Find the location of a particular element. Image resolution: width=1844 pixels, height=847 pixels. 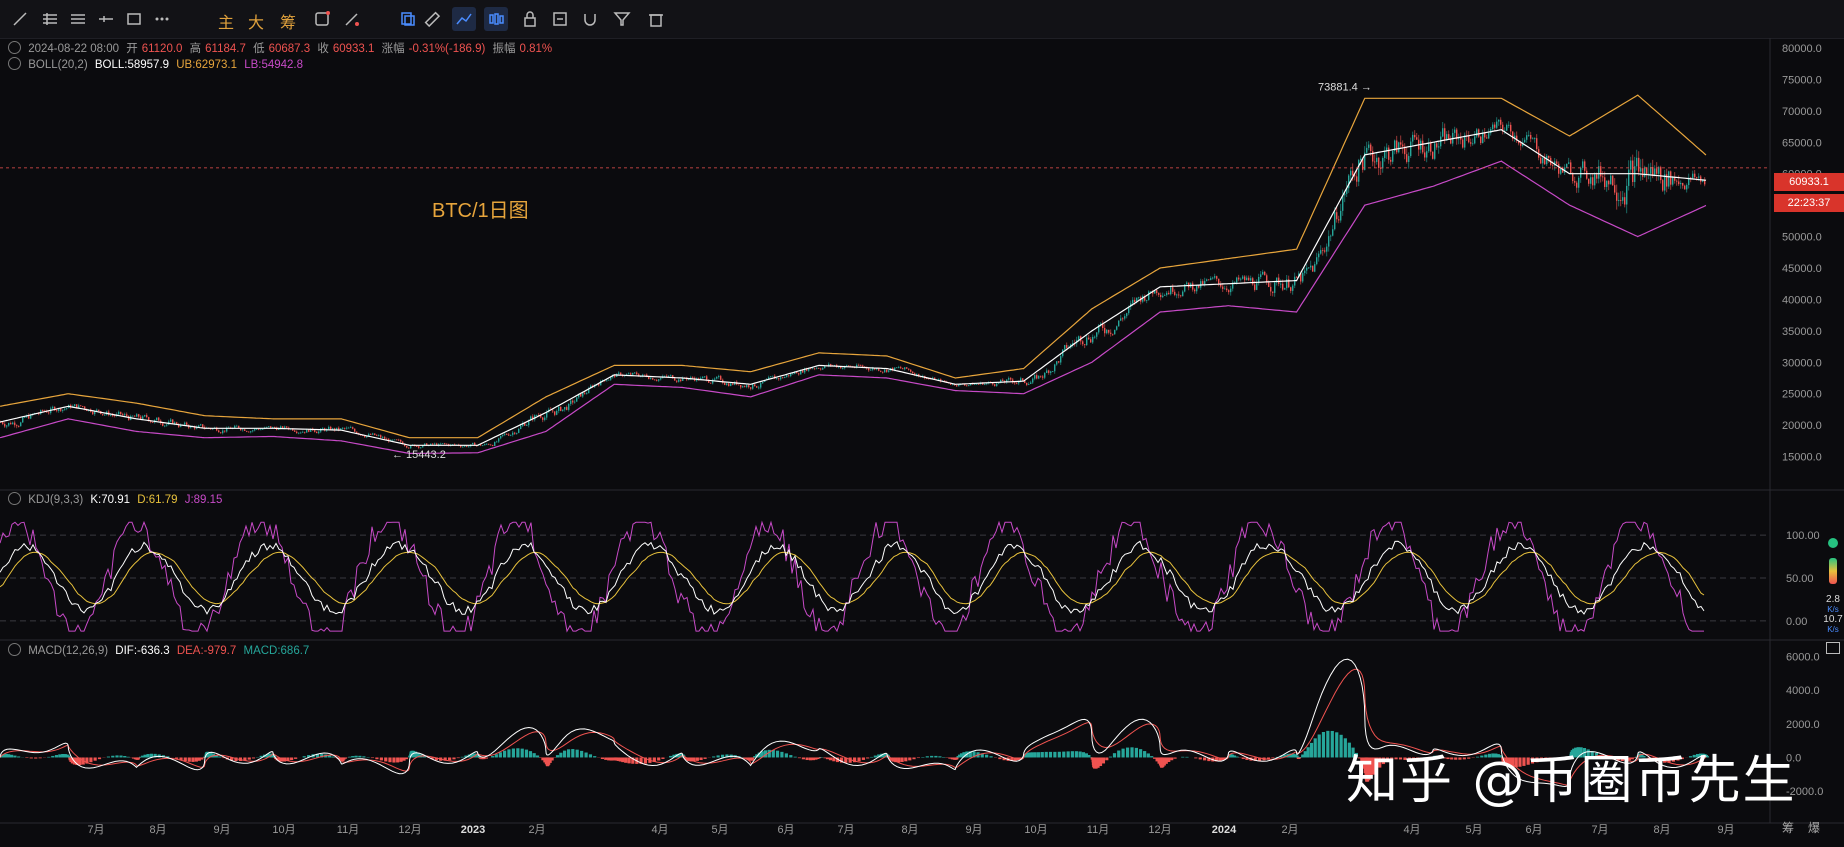

pen-tool-icon is located at coordinates (352, 19).